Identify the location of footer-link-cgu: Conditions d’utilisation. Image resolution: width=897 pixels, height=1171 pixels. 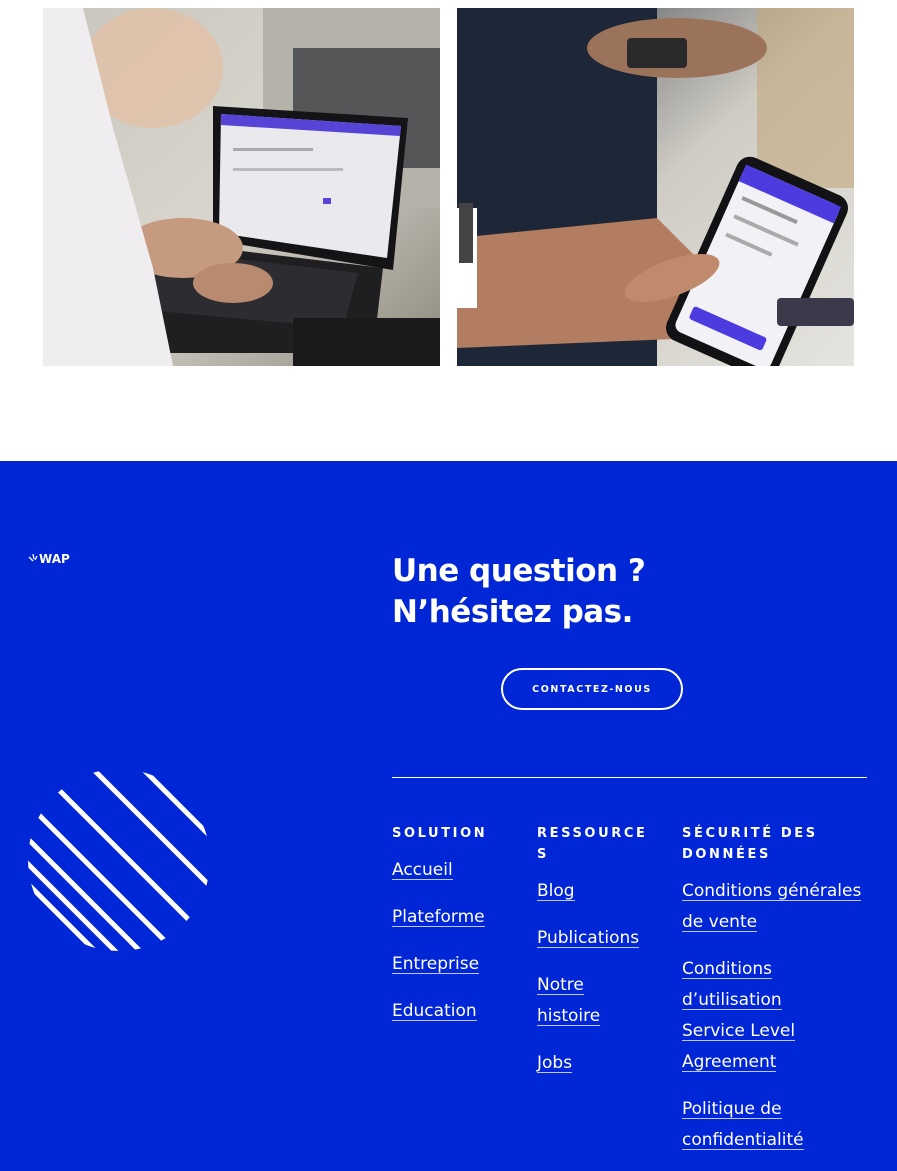
(732, 984).